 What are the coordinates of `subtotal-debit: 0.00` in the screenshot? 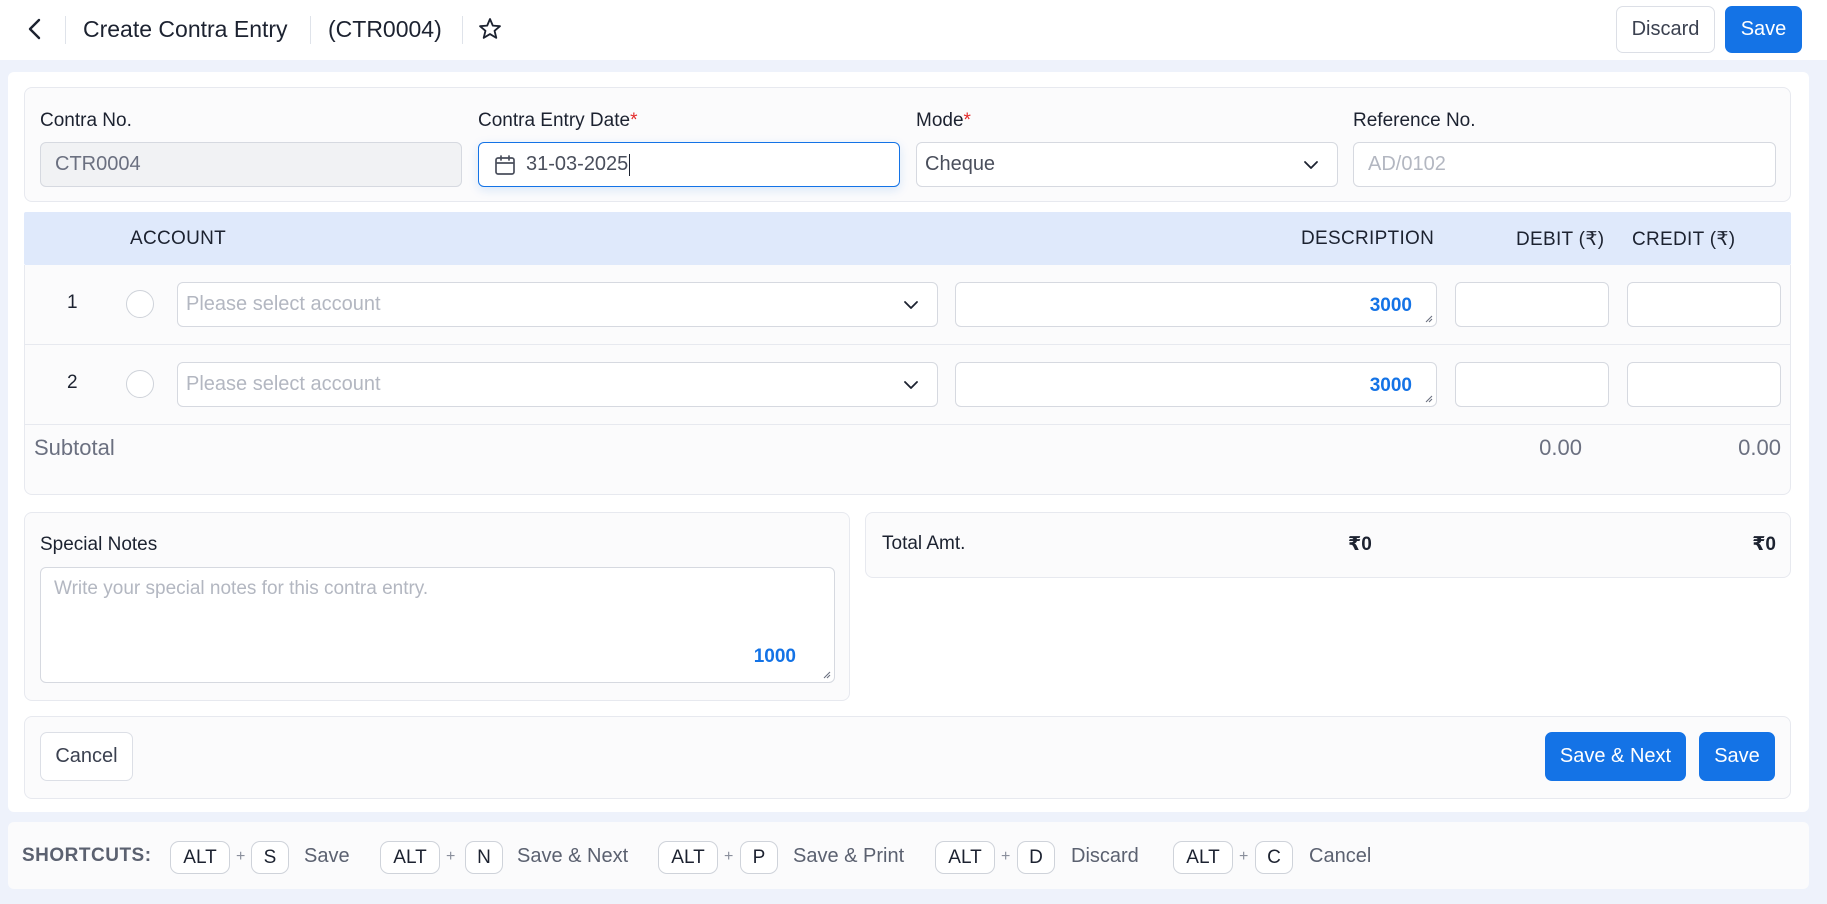 It's located at (1560, 447).